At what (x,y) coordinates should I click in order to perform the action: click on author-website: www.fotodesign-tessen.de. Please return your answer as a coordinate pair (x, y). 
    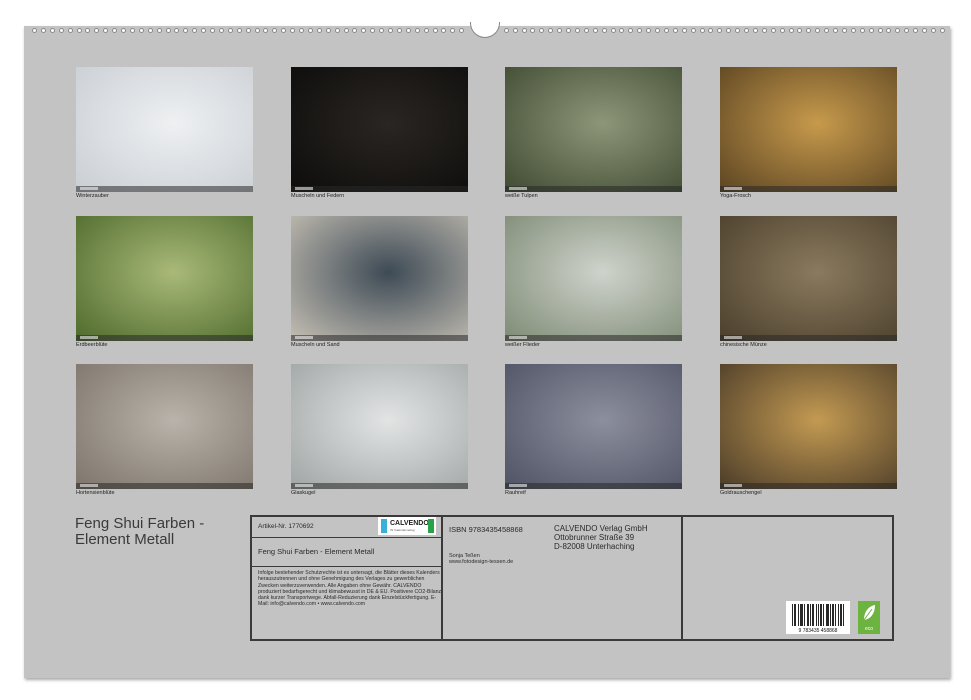
    Looking at the image, I should click on (481, 562).